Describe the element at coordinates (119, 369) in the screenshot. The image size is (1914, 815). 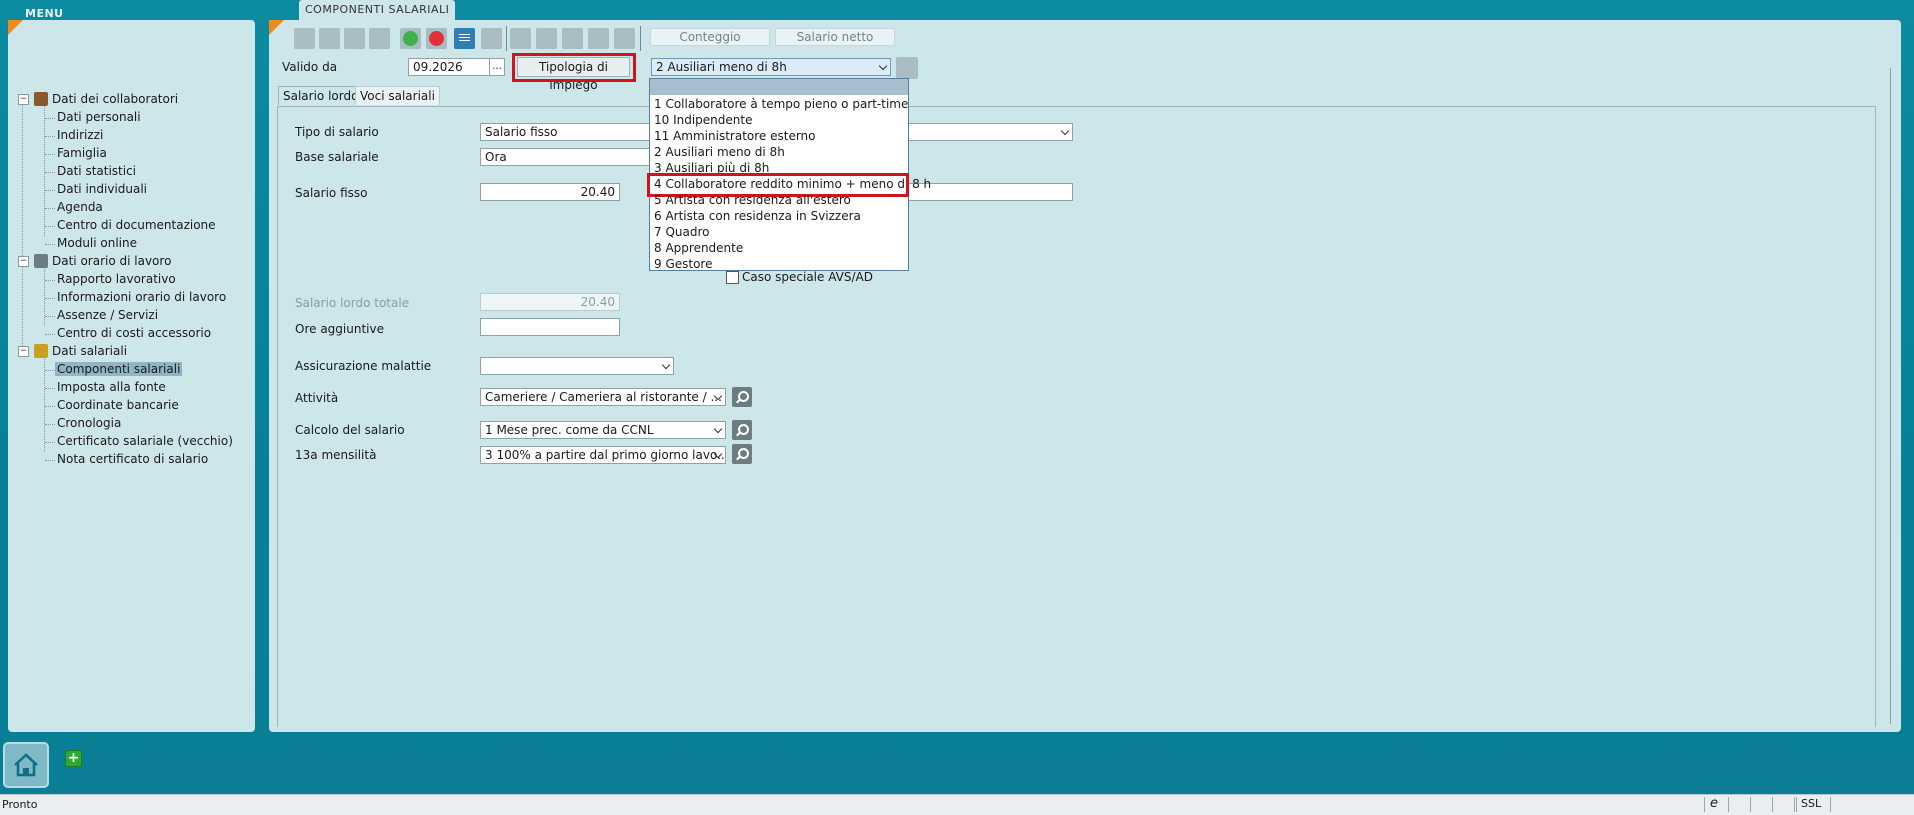
I see `tree-item: Componenti salariali` at that location.